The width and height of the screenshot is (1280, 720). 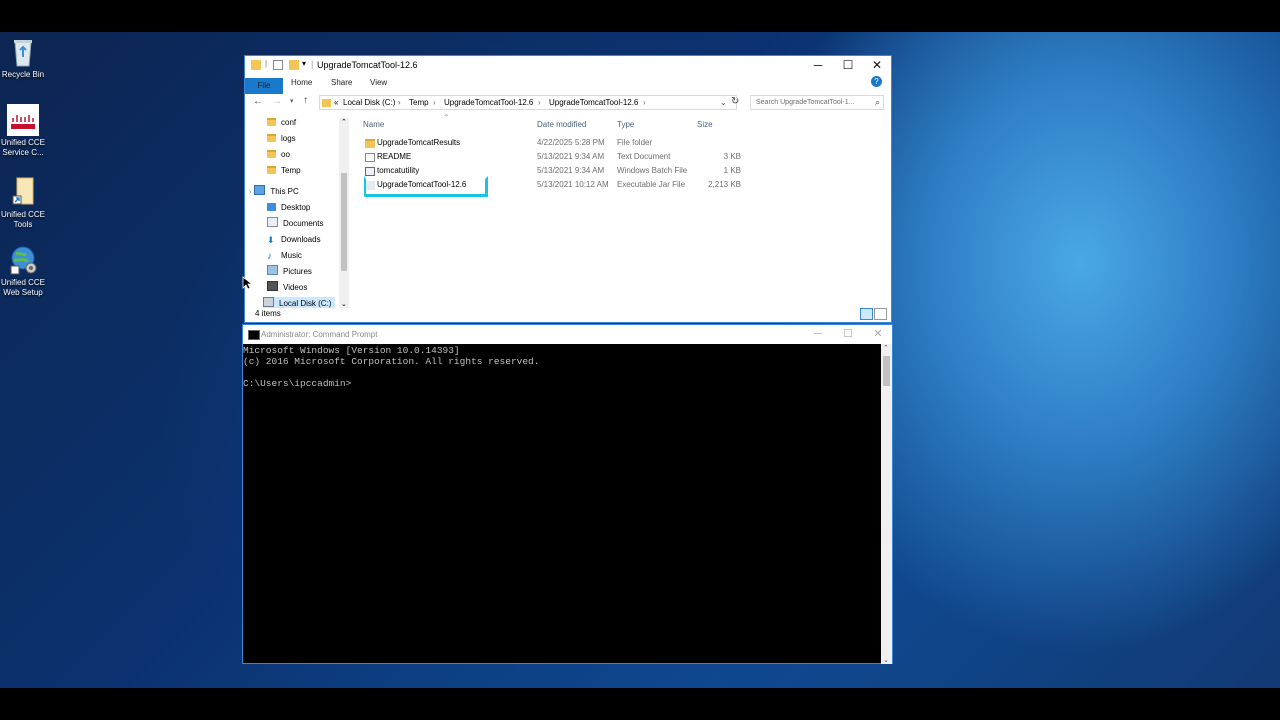 I want to click on computer-icon, so click(x=260, y=190).